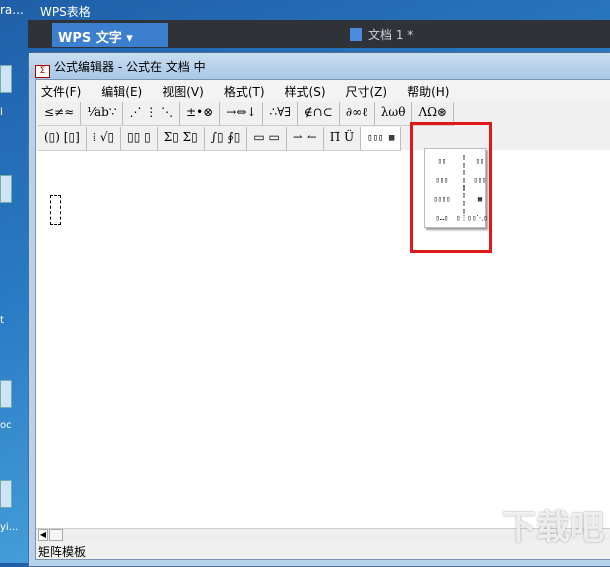 The width and height of the screenshot is (610, 567). Describe the element at coordinates (319, 66) in the screenshot. I see `window-title-bar: Σ 公式编辑器 - 公式在 文档 中` at that location.